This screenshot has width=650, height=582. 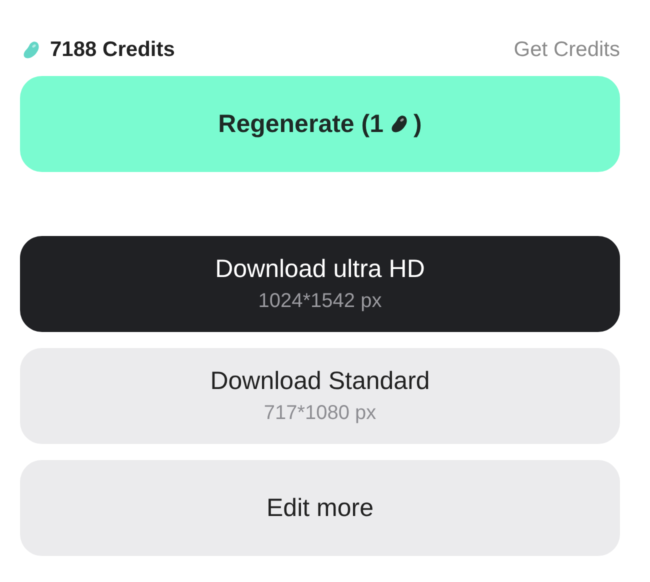 I want to click on credits-count: 7188 Credits, so click(x=112, y=50).